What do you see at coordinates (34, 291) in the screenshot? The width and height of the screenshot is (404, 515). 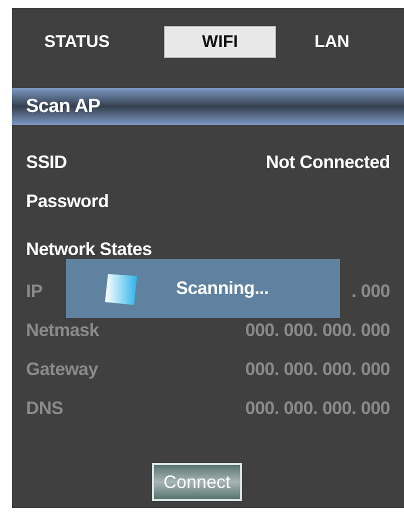 I see `field-label: IP` at bounding box center [34, 291].